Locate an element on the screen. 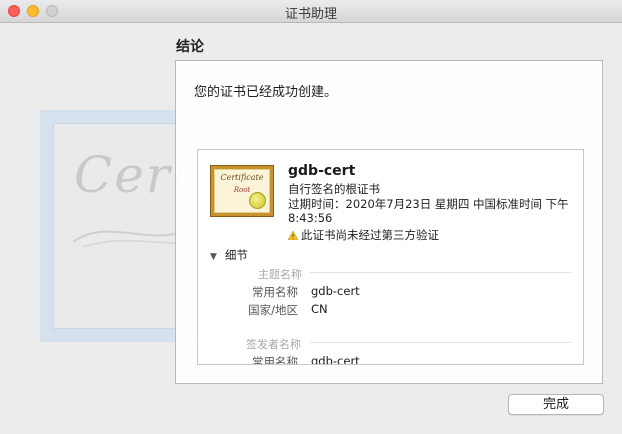  certificate-icon-title: Certificate is located at coordinates (242, 177).